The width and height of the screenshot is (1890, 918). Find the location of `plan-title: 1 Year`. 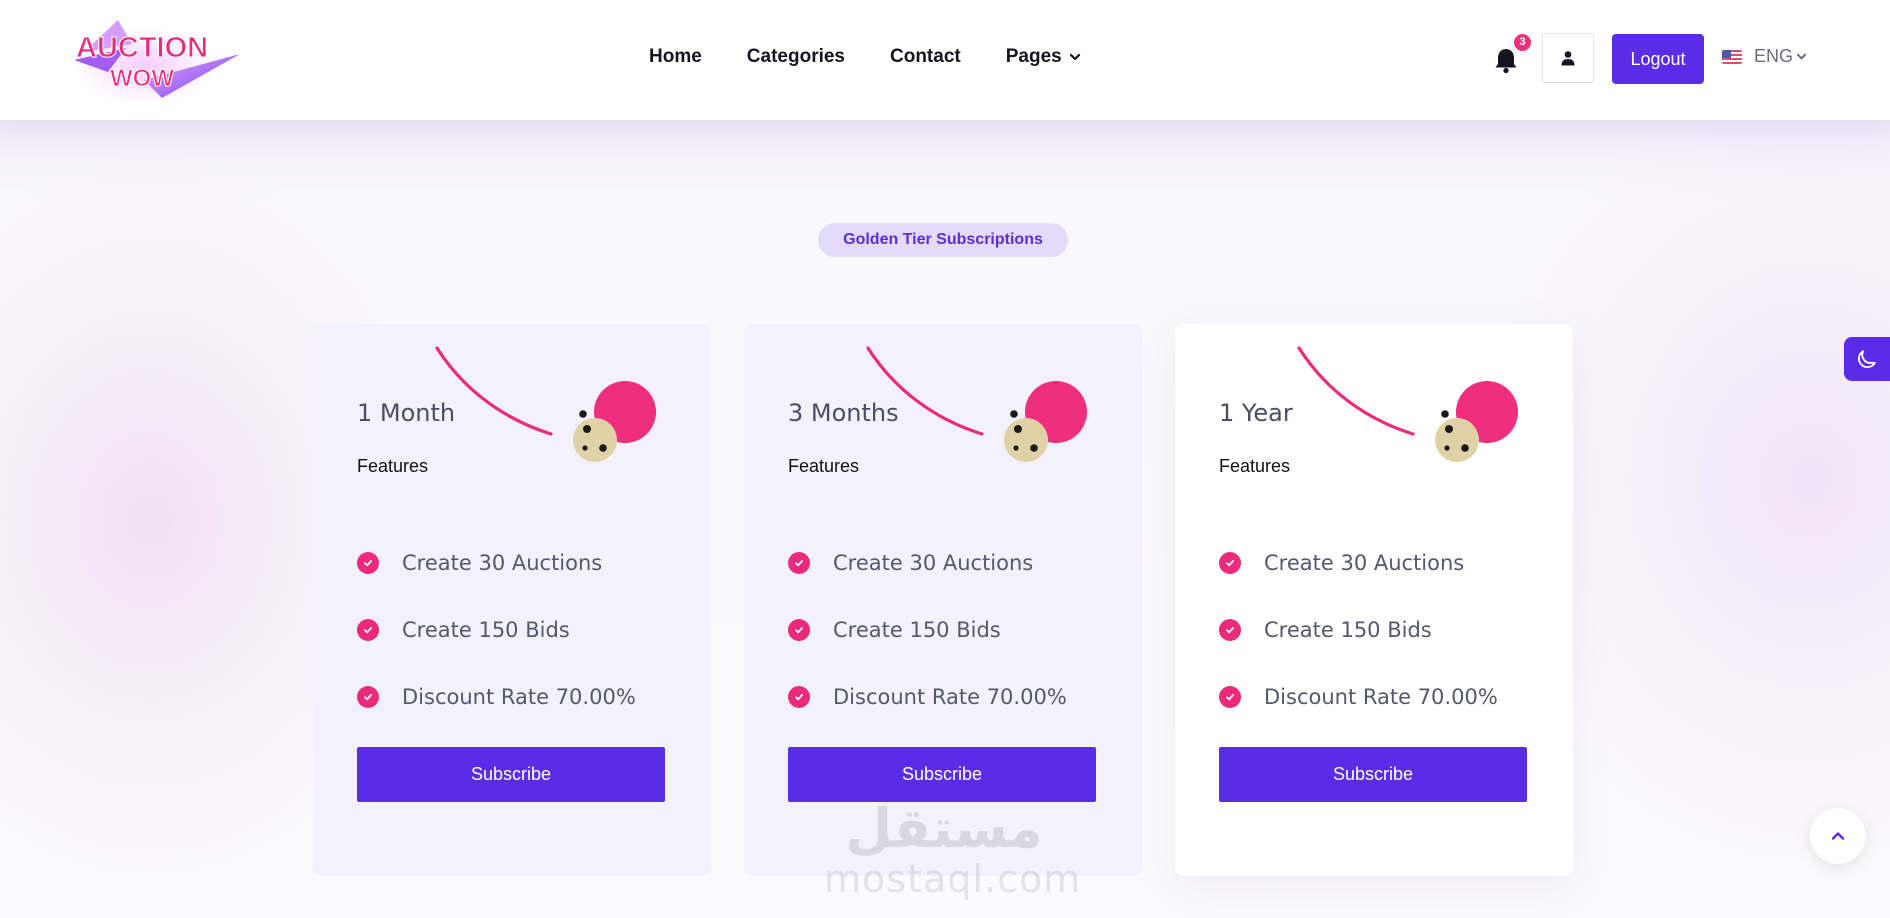

plan-title: 1 Year is located at coordinates (1256, 413).